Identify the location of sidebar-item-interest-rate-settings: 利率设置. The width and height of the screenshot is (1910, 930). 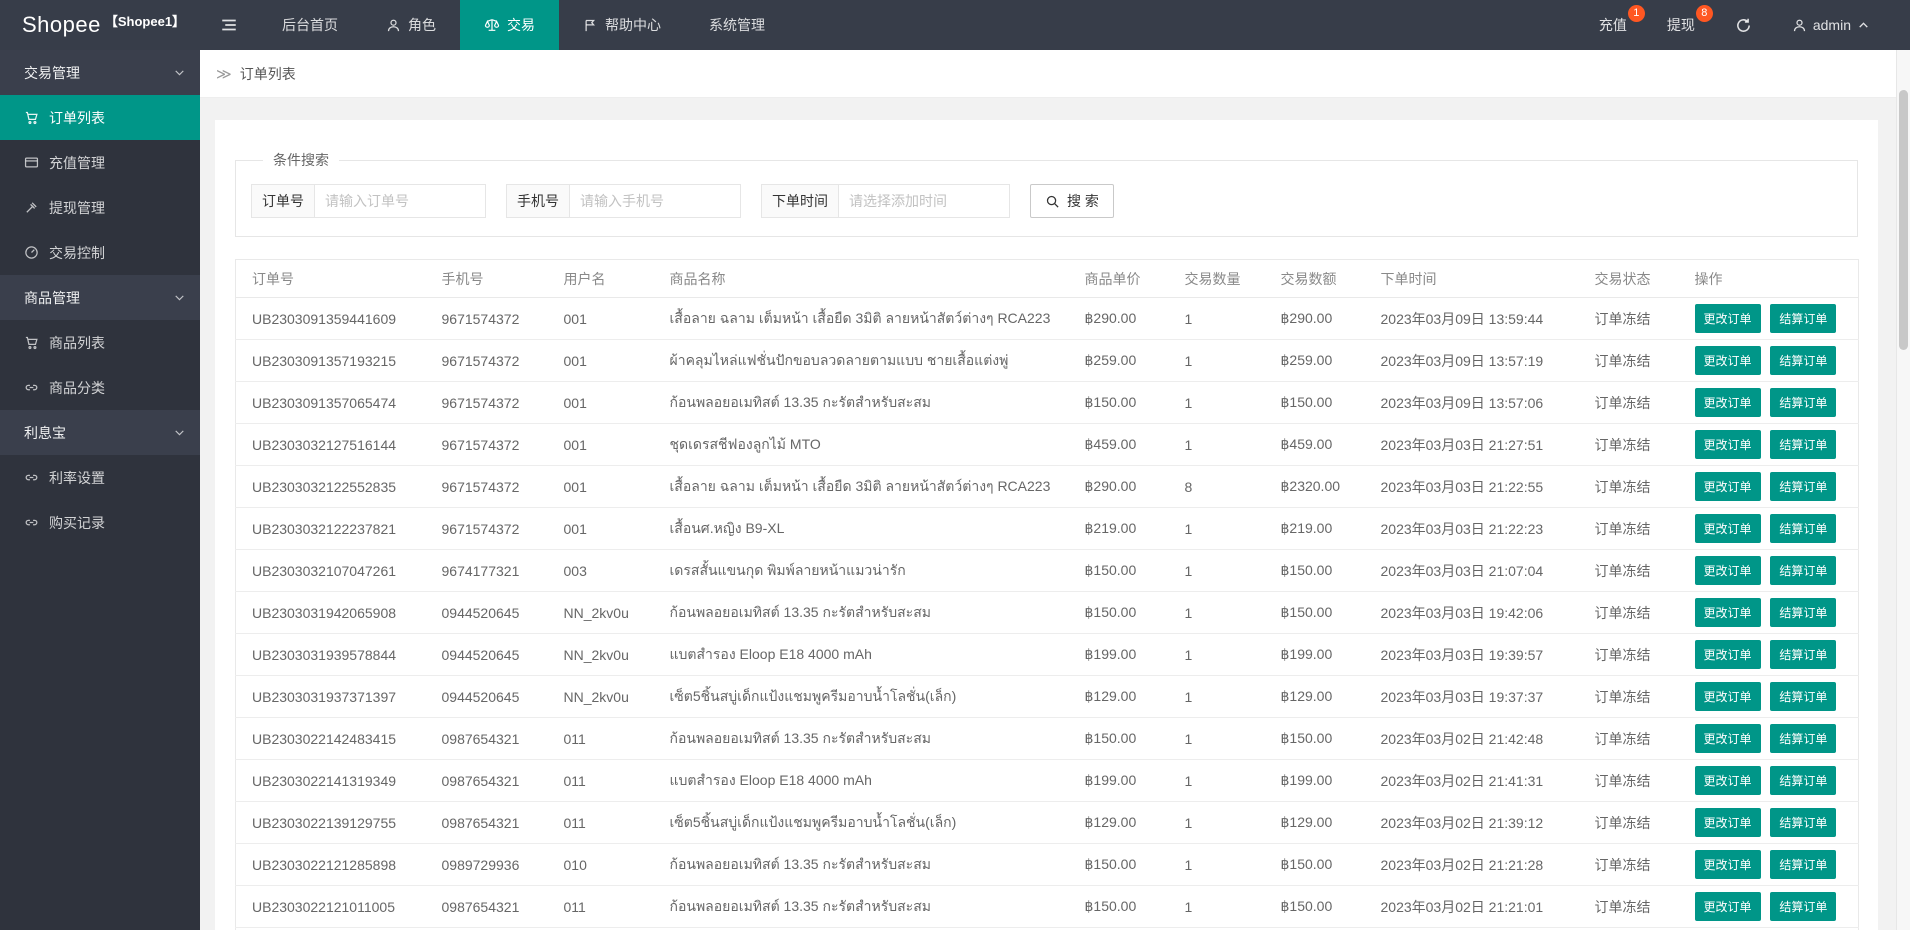
(100, 477).